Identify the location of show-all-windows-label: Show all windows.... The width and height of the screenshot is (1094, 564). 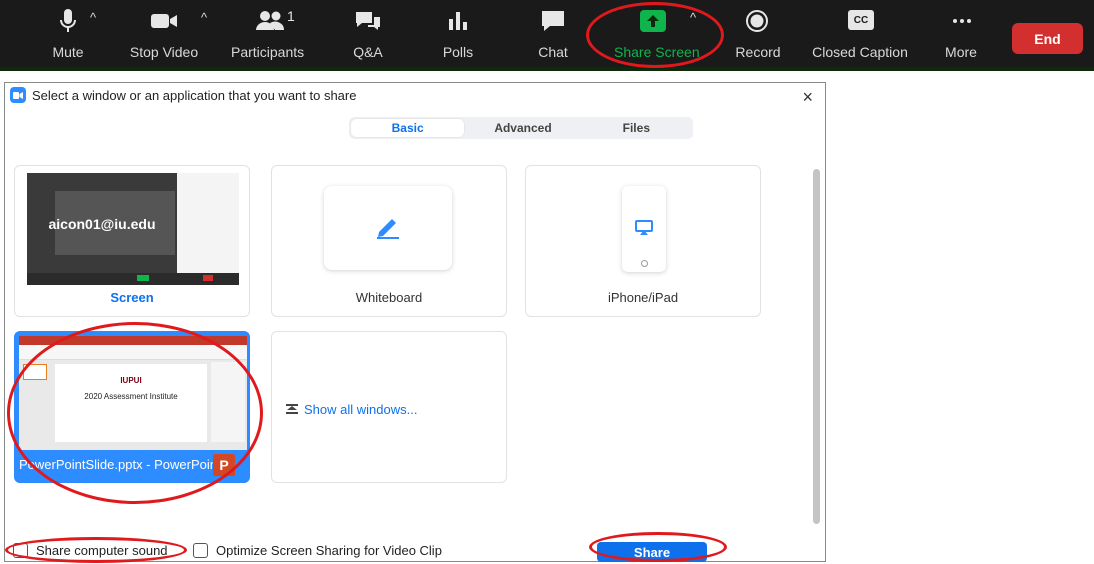
(361, 409).